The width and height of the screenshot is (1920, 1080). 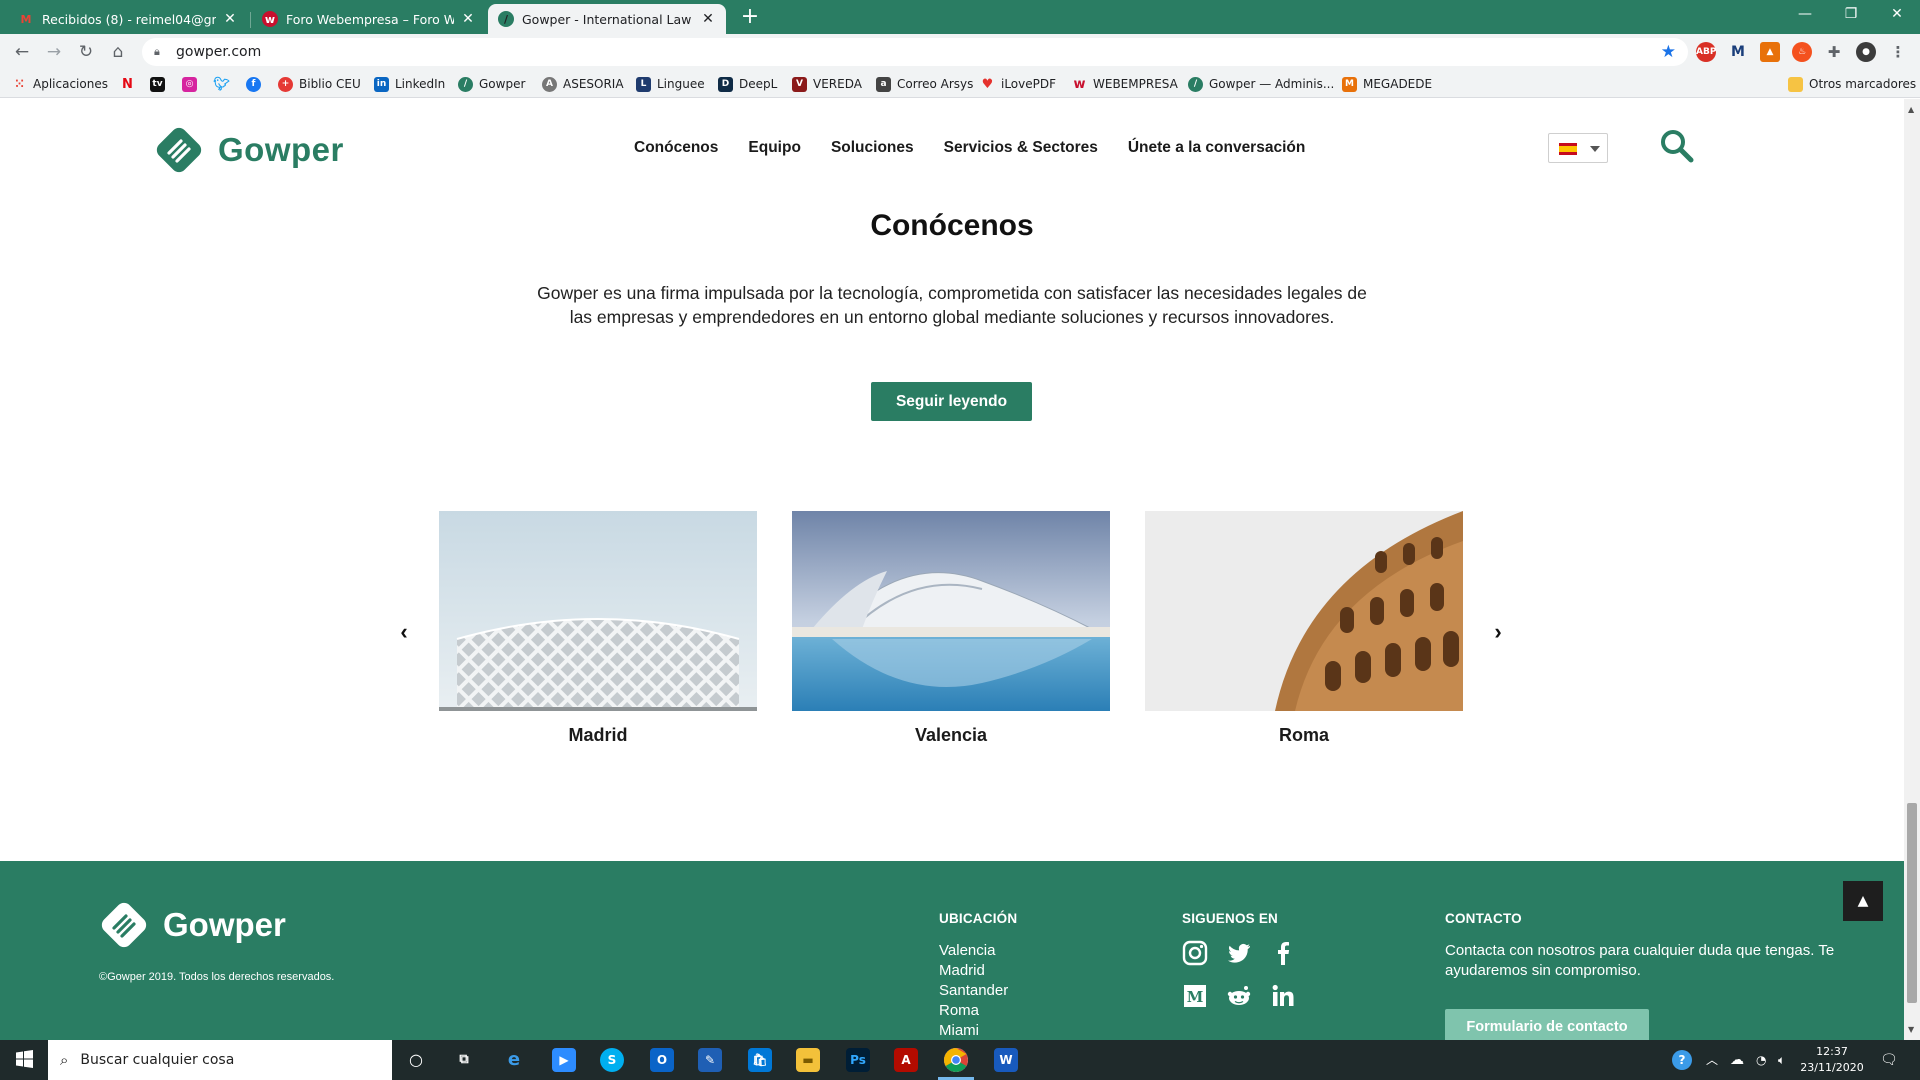 What do you see at coordinates (1239, 996) in the screenshot?
I see `reddit-icon` at bounding box center [1239, 996].